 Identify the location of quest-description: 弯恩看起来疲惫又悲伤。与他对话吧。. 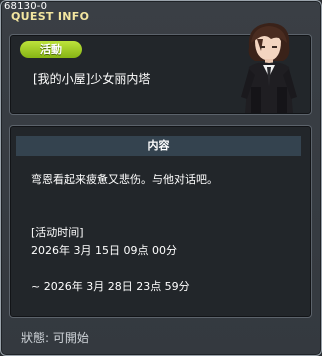
(124, 179).